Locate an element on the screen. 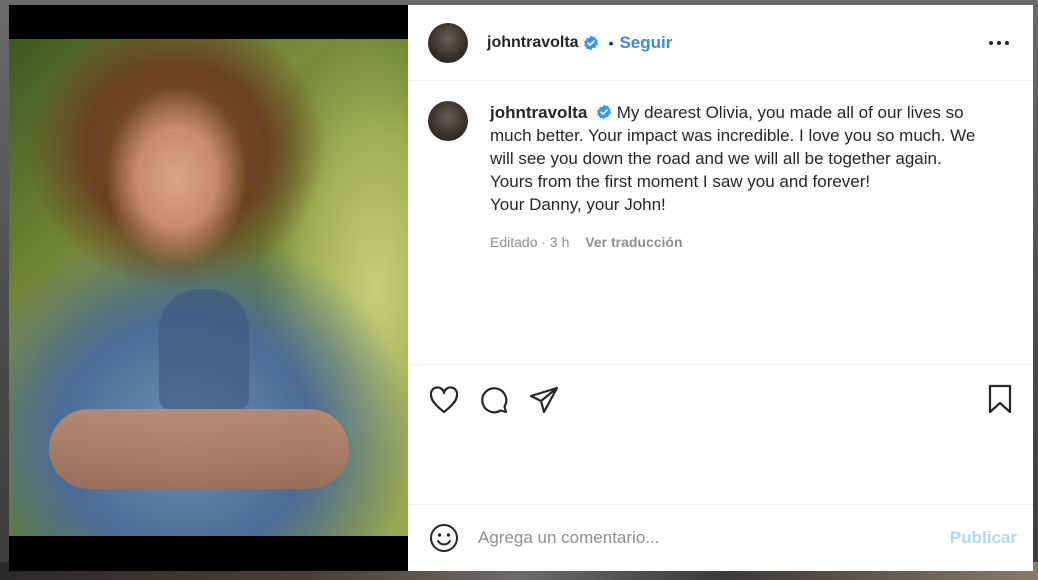 The width and height of the screenshot is (1038, 580). emoji-icon is located at coordinates (444, 538).